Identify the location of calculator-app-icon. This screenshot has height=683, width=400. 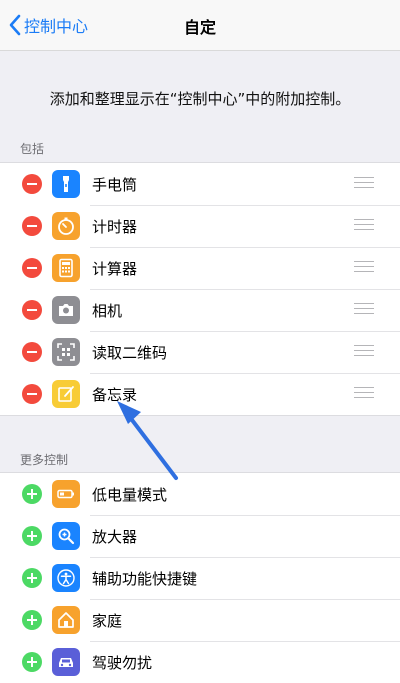
(66, 268).